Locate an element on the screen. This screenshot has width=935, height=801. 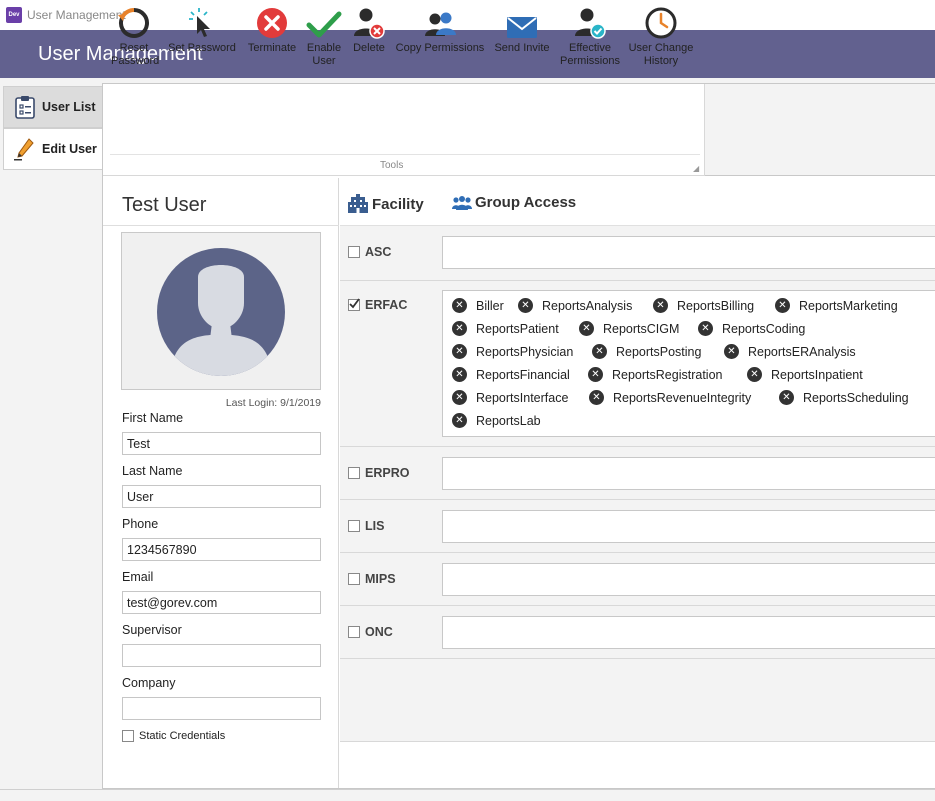
group-chip-label: ReportsLab is located at coordinates (508, 420).